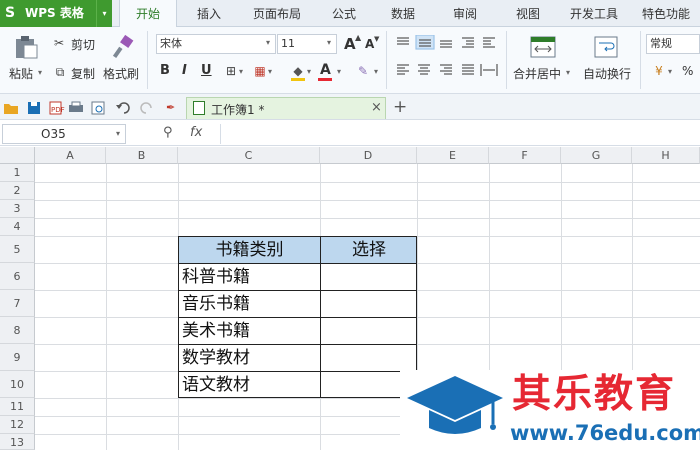 This screenshot has height=452, width=700. What do you see at coordinates (121, 73) in the screenshot?
I see `format-painter-button: 格式刷` at bounding box center [121, 73].